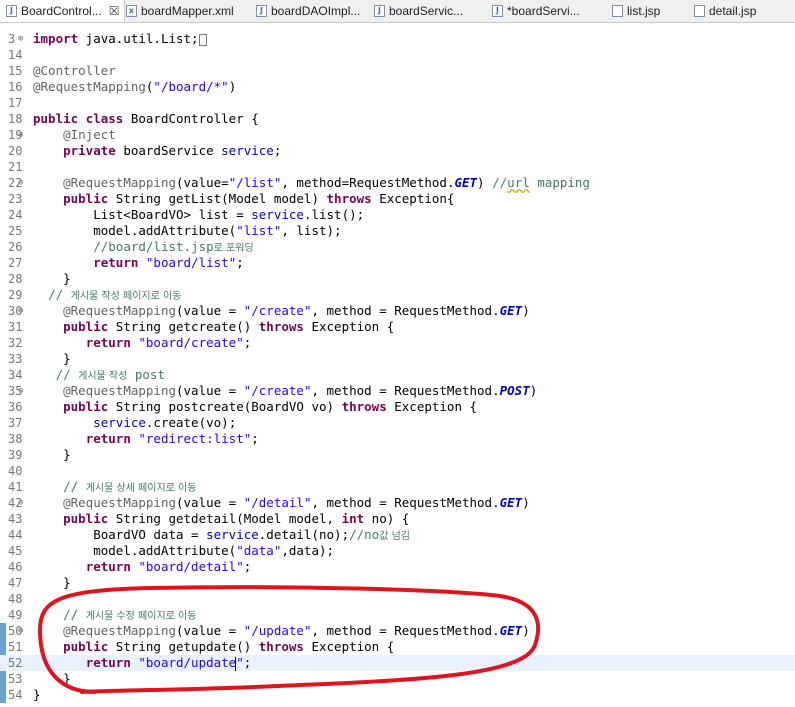 The width and height of the screenshot is (795, 707). Describe the element at coordinates (397, 455) in the screenshot. I see `code-line: 39 }` at that location.